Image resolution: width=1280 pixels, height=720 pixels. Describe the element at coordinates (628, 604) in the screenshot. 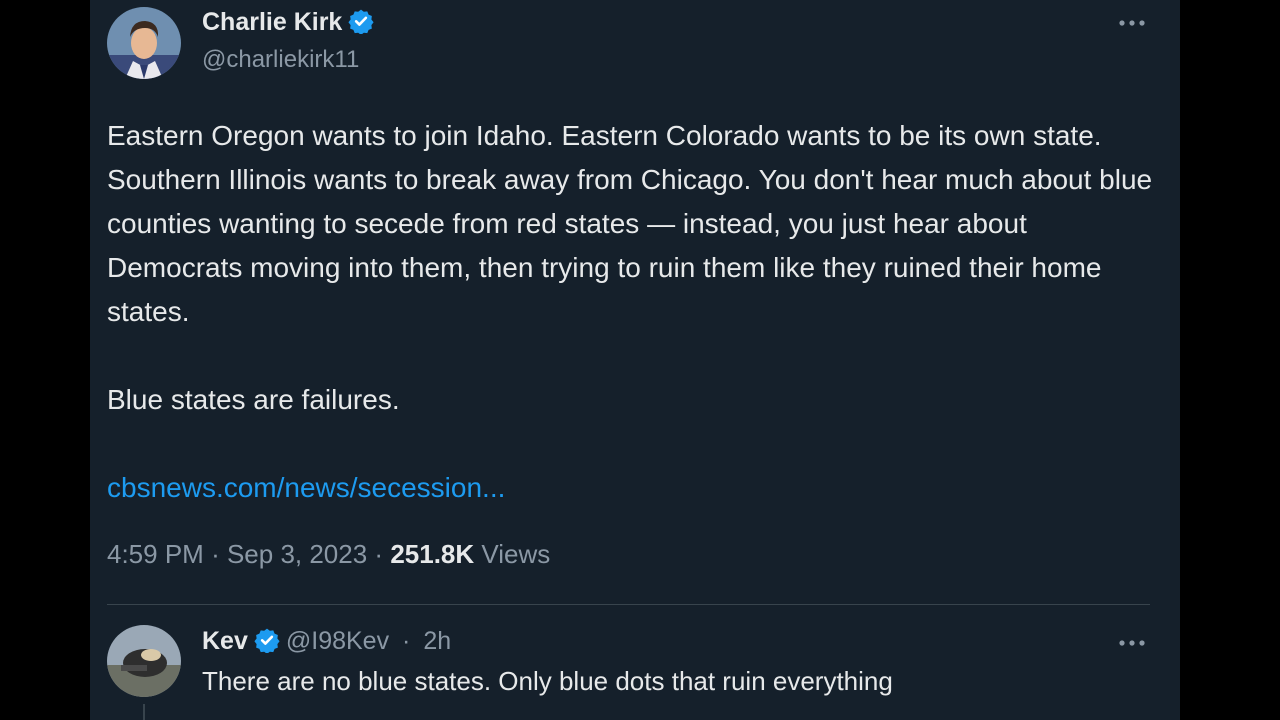

I see `divider` at that location.